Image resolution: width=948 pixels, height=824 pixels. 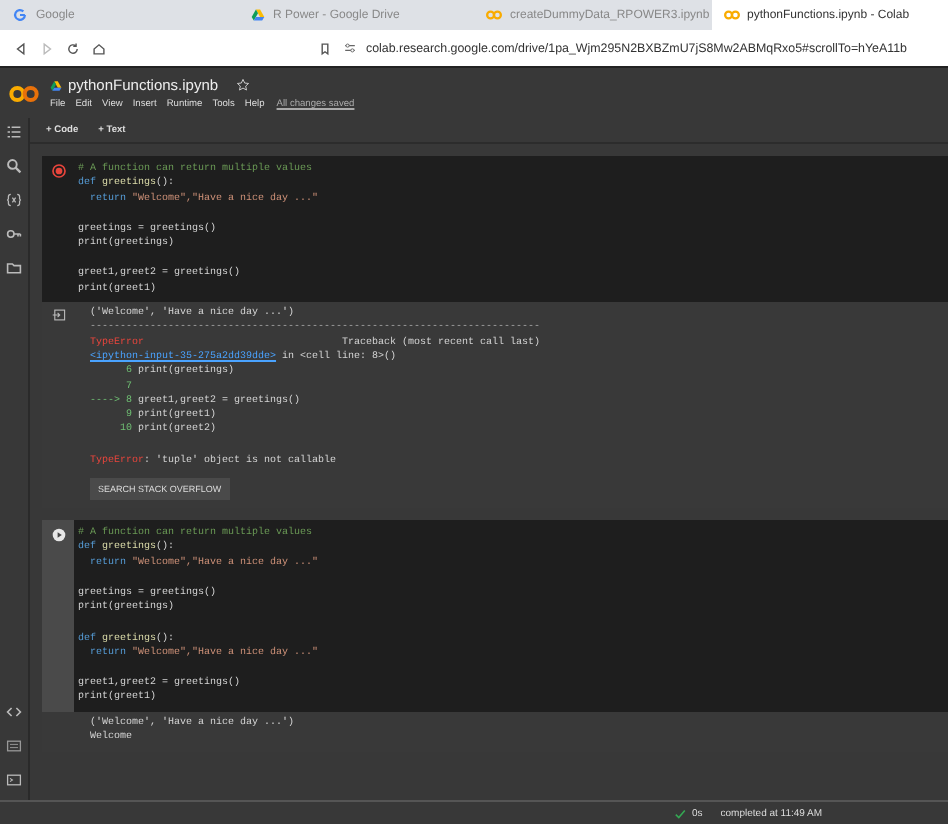 I want to click on error-run-icon, so click(x=58, y=171).